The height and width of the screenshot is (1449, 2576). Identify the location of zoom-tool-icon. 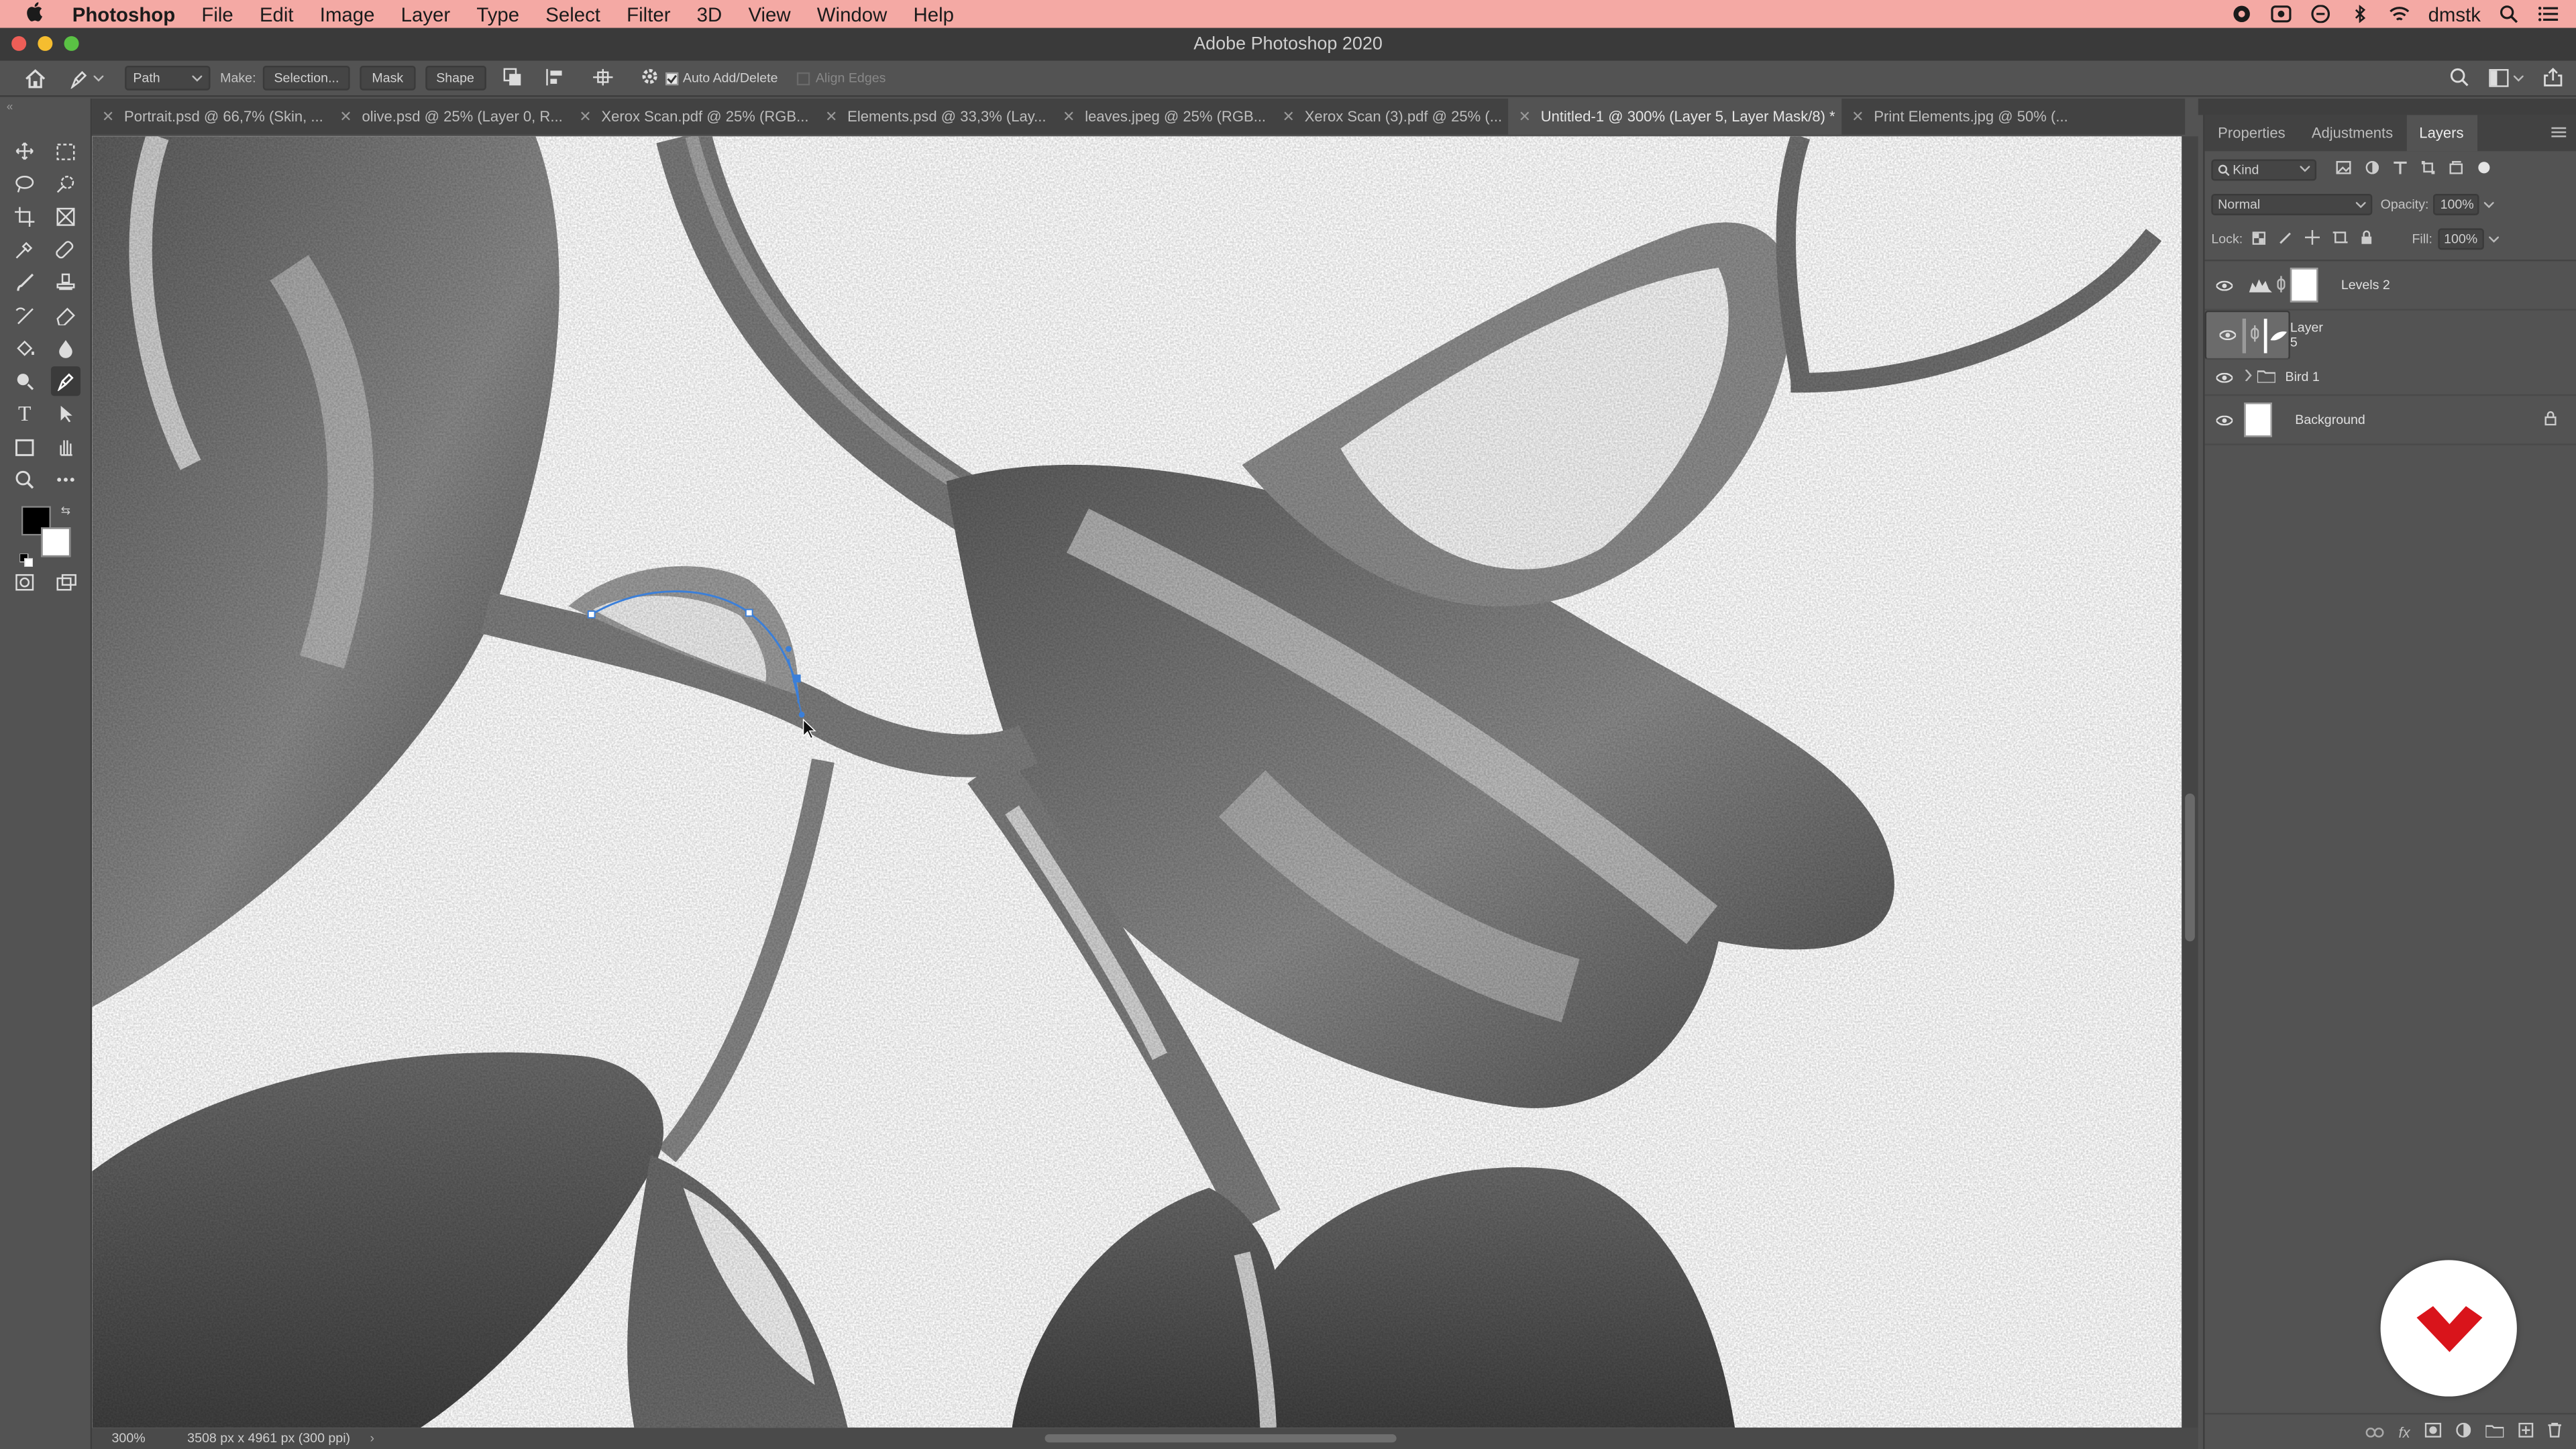
(25, 479).